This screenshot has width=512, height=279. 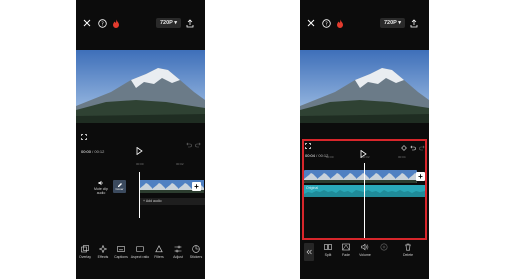 What do you see at coordinates (346, 247) in the screenshot?
I see `fade-icon` at bounding box center [346, 247].